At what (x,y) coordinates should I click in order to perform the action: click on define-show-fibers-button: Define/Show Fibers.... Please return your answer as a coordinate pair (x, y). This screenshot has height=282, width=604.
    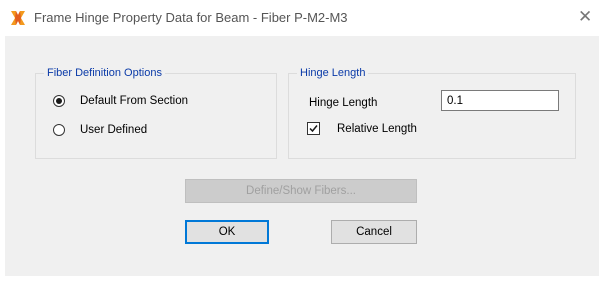
    Looking at the image, I should click on (301, 191).